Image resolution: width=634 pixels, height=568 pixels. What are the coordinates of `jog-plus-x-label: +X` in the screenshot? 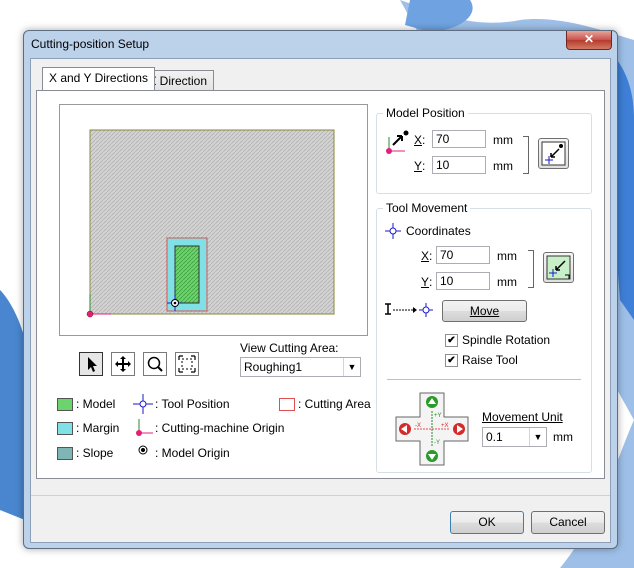 It's located at (445, 426).